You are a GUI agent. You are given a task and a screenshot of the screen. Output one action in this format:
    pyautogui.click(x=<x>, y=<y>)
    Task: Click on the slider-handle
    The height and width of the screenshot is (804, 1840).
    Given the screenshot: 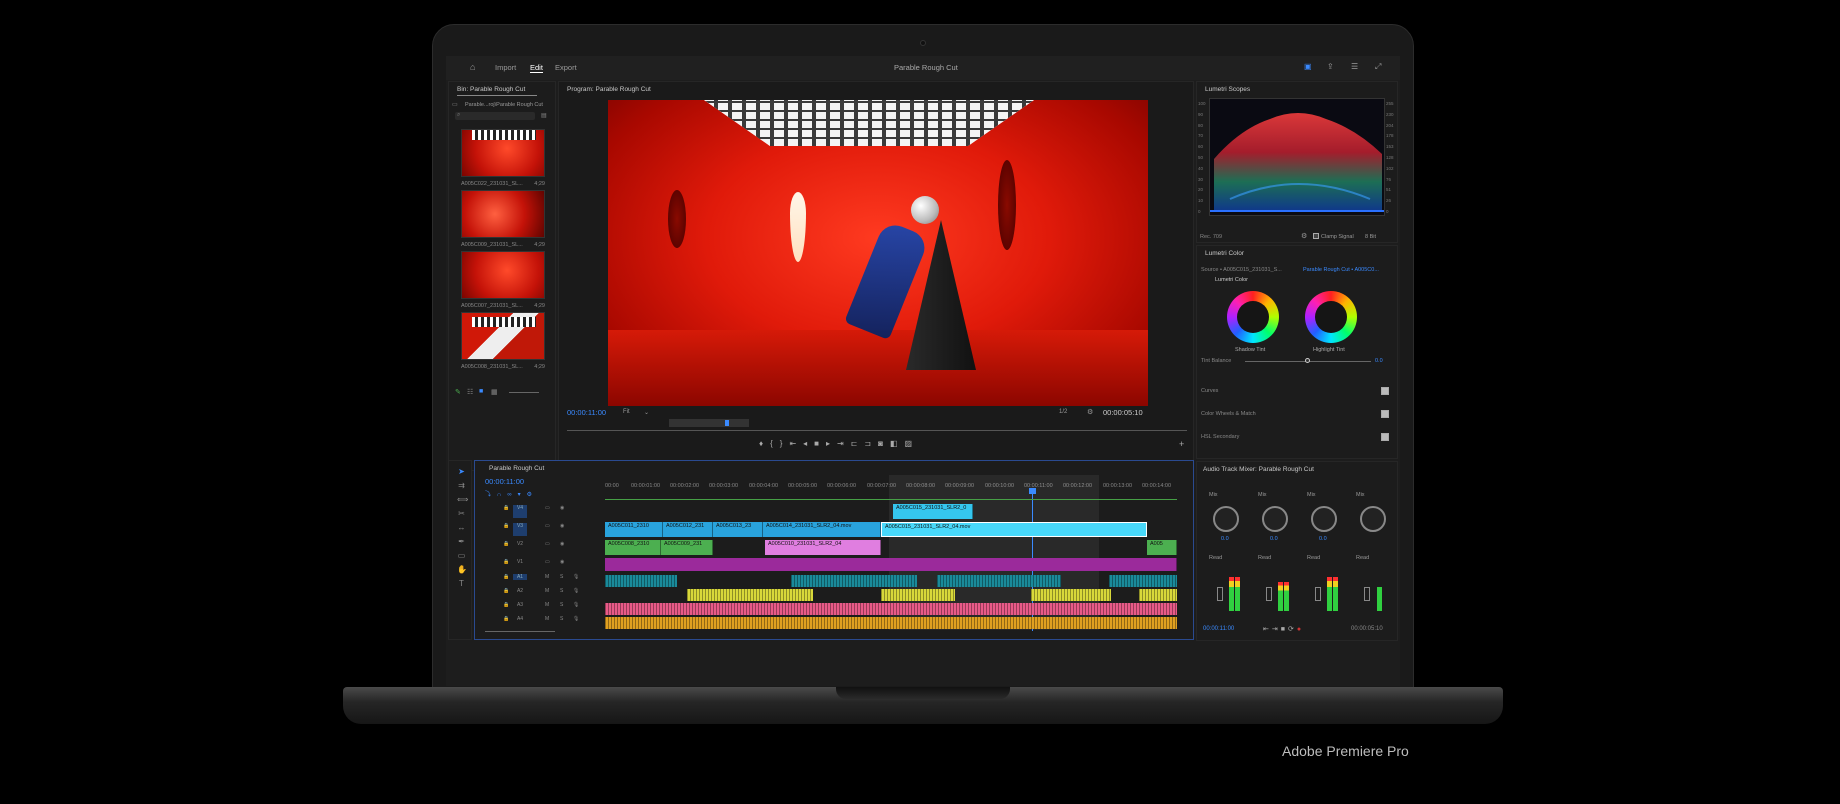 What is the action you would take?
    pyautogui.click(x=1307, y=360)
    